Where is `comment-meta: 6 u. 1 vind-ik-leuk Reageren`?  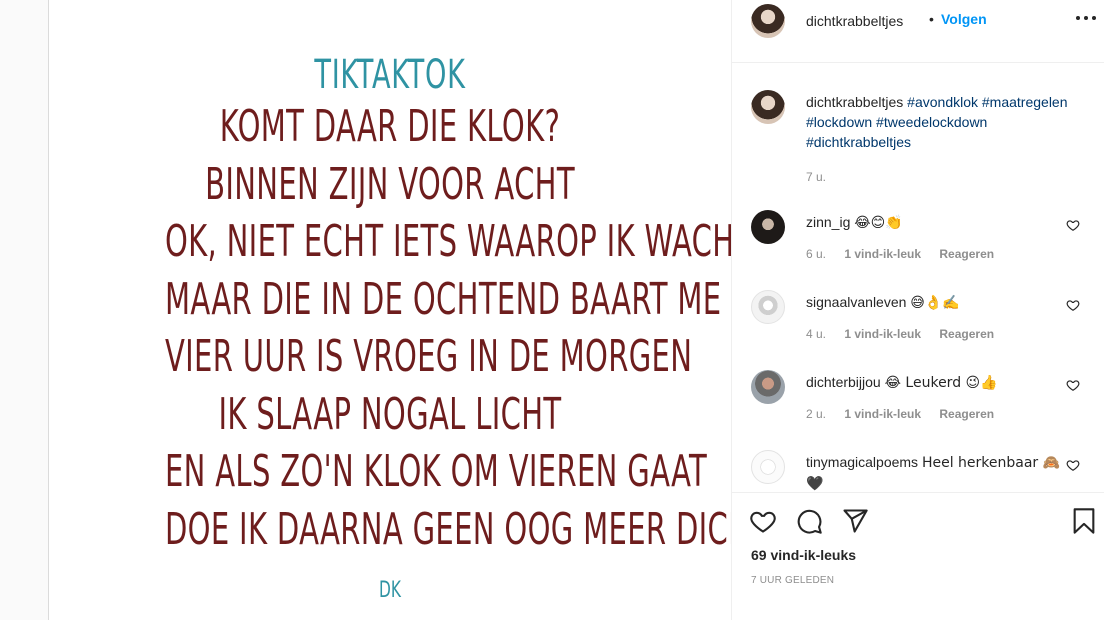
comment-meta: 6 u. 1 vind-ik-leuk Reageren is located at coordinates (907, 254).